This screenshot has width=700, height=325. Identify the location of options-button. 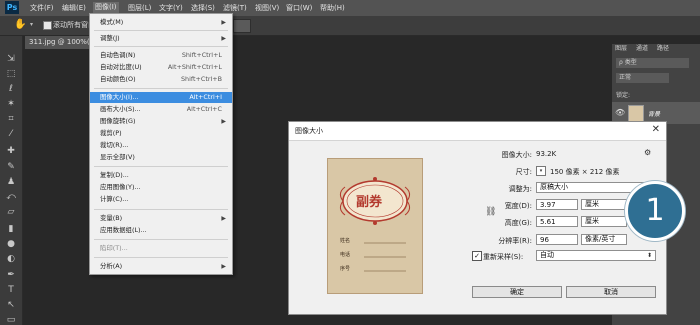
(242, 26).